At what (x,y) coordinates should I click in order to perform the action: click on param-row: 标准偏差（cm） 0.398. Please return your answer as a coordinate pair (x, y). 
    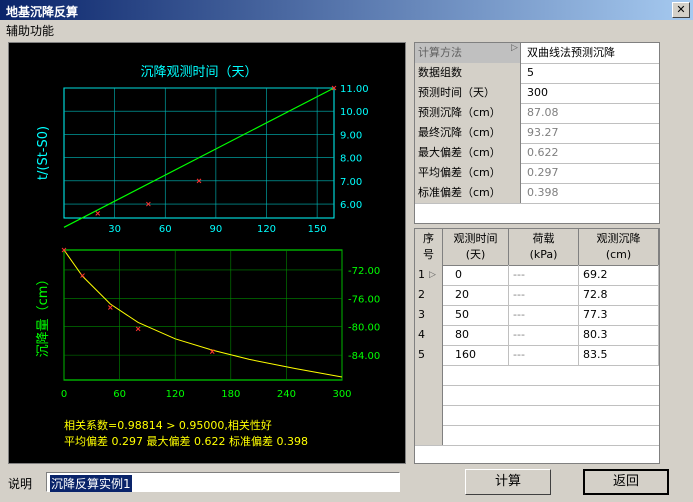
    Looking at the image, I should click on (537, 193).